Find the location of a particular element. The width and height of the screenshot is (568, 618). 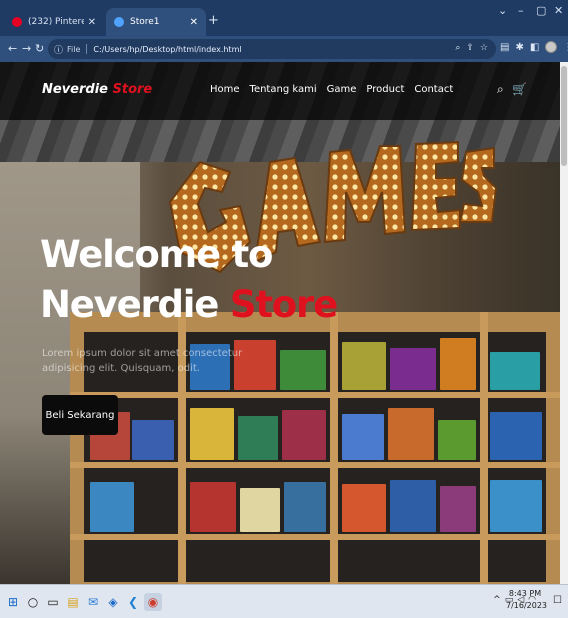

logo-main: Neverdie is located at coordinates (75, 89).